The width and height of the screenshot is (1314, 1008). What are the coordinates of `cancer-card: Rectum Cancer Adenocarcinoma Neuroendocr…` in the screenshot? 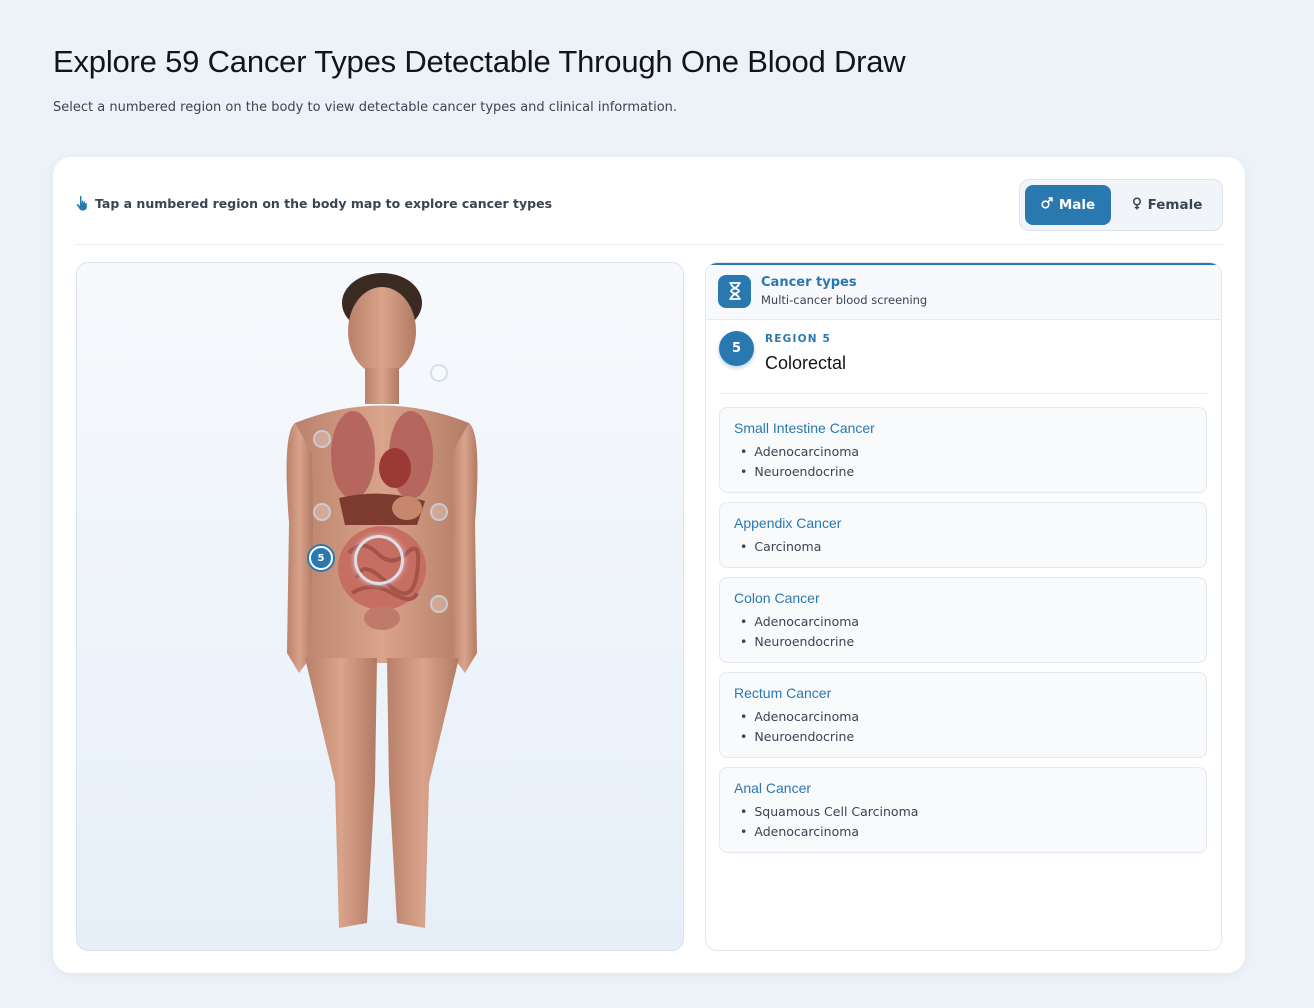 It's located at (963, 715).